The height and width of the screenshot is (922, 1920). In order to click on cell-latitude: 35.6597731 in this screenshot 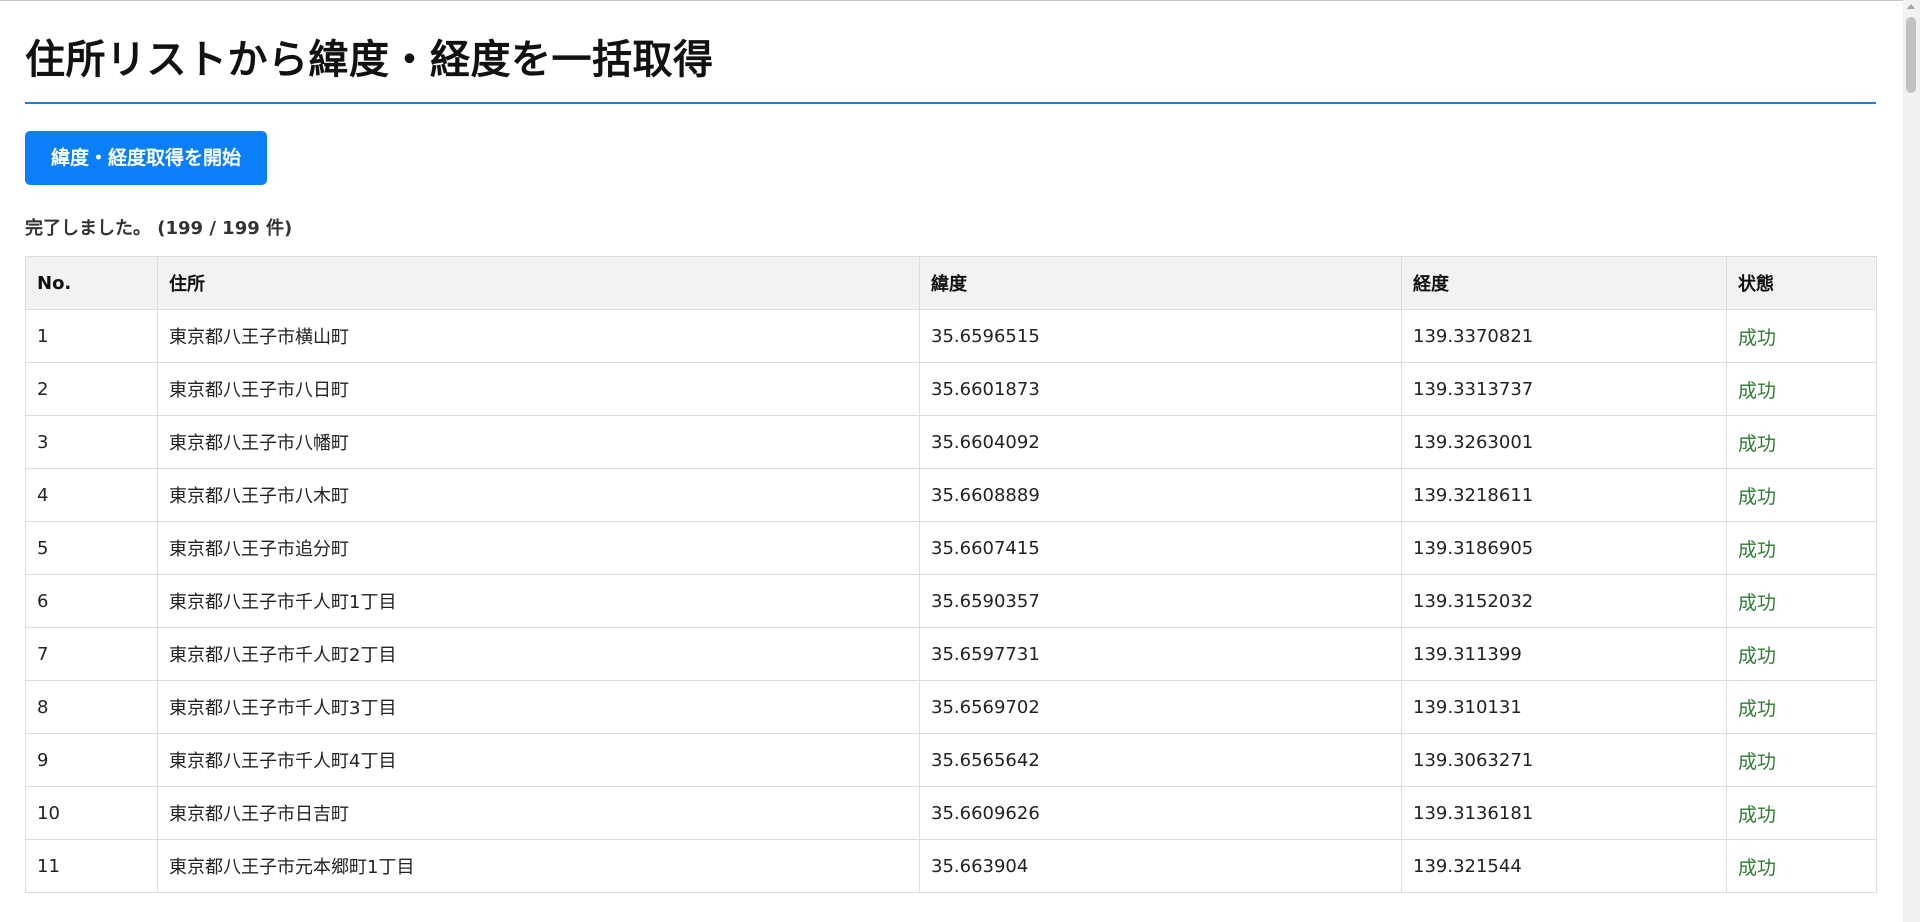, I will do `click(1160, 654)`.